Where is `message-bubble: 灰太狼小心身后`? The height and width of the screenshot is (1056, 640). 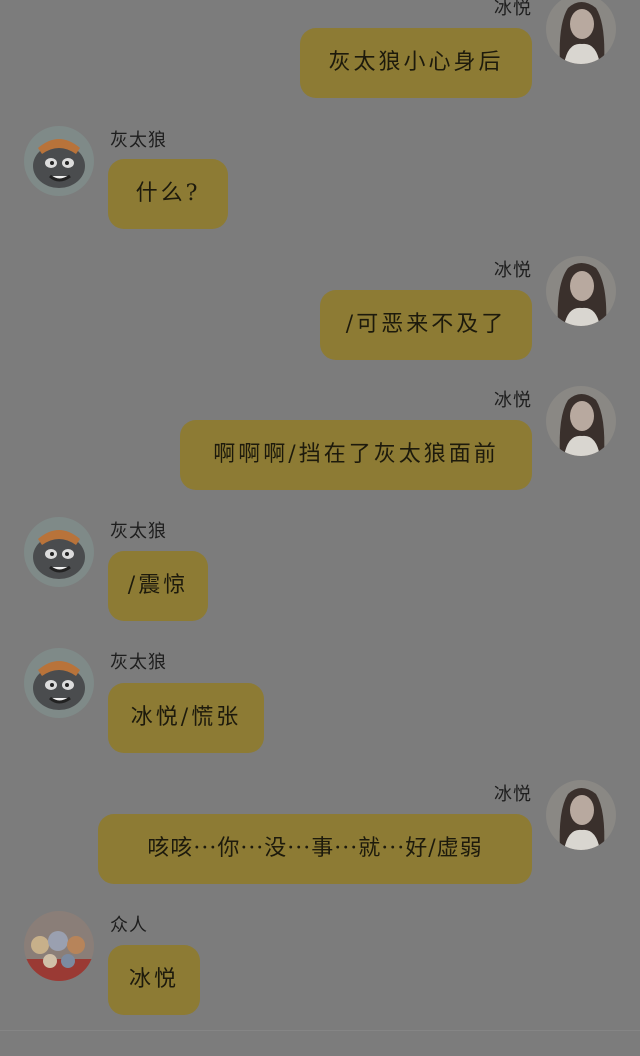
message-bubble: 灰太狼小心身后 is located at coordinates (416, 63).